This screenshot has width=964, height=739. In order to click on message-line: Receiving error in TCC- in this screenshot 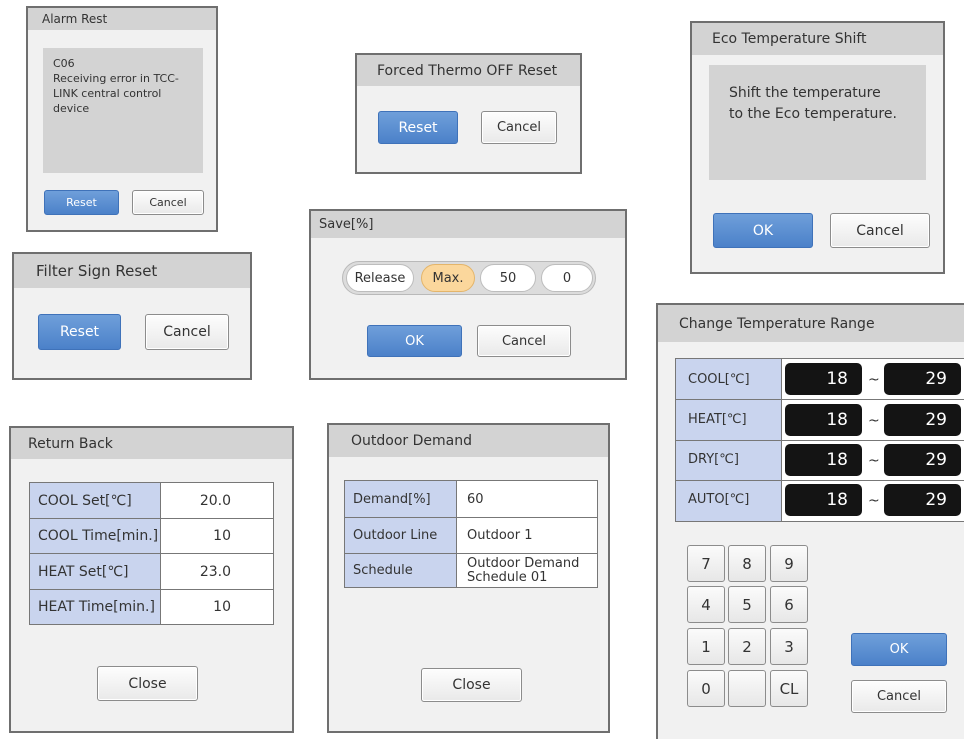, I will do `click(116, 78)`.